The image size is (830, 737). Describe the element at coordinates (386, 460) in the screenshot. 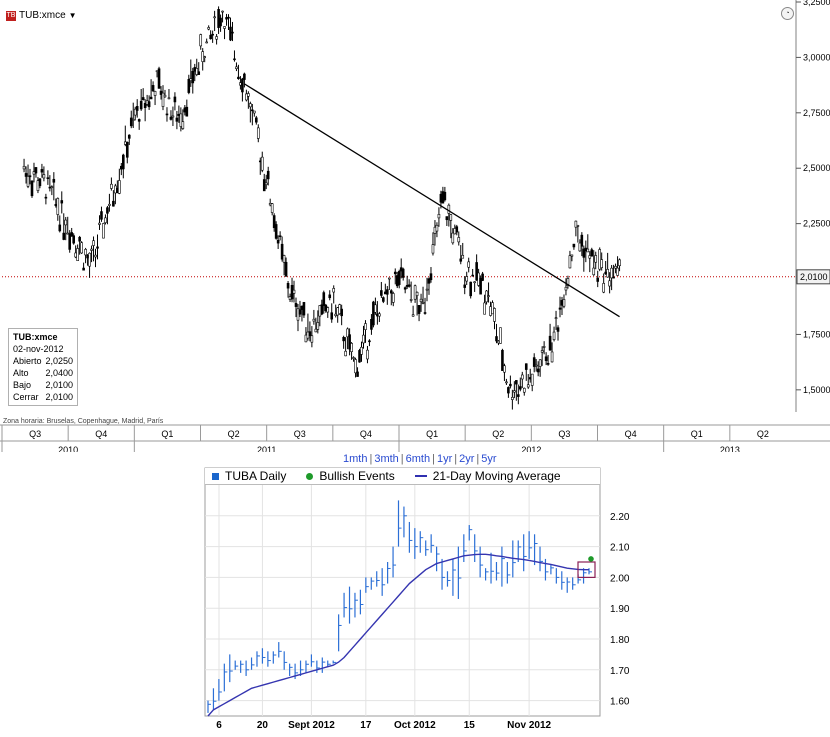

I see `period-3mth: 3mth` at that location.